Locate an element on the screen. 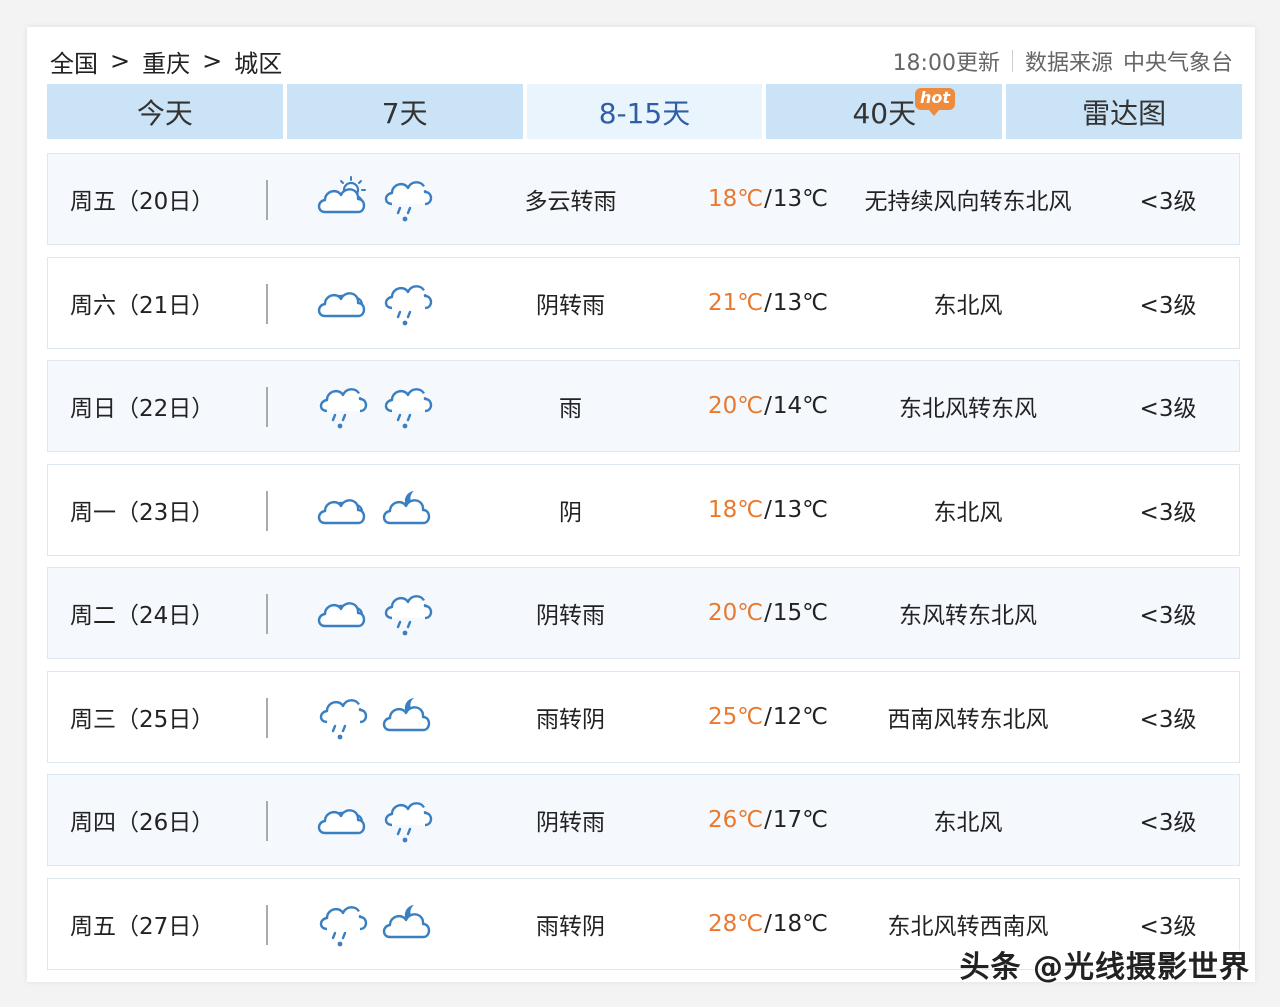 Image resolution: width=1280 pixels, height=1007 pixels. forecast-row: 周二（24日） 阴转雨 20℃/15℃ 东风转东北风 <3级 is located at coordinates (643, 613).